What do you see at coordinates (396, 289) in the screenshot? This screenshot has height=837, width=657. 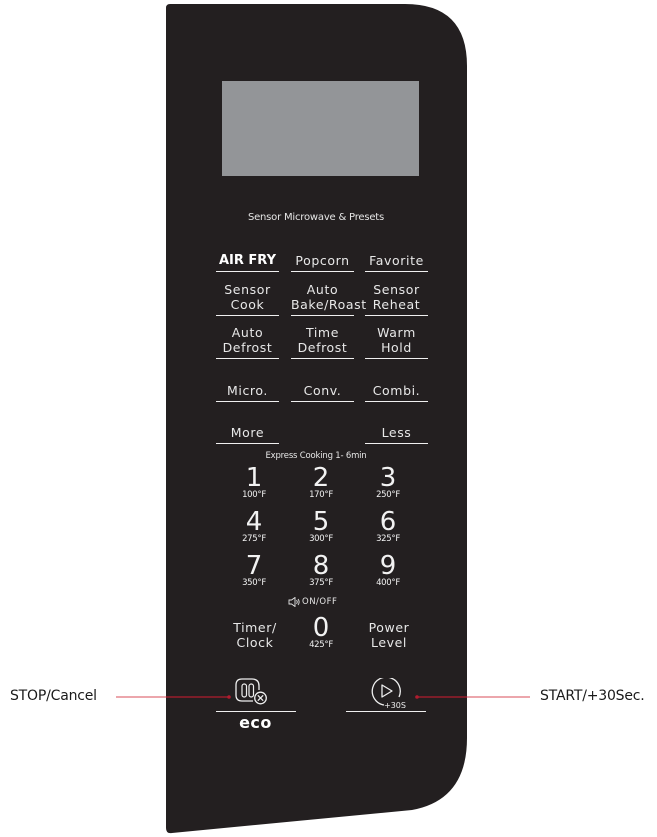 I see `sensor-reheat-label-line-1: Sensor` at bounding box center [396, 289].